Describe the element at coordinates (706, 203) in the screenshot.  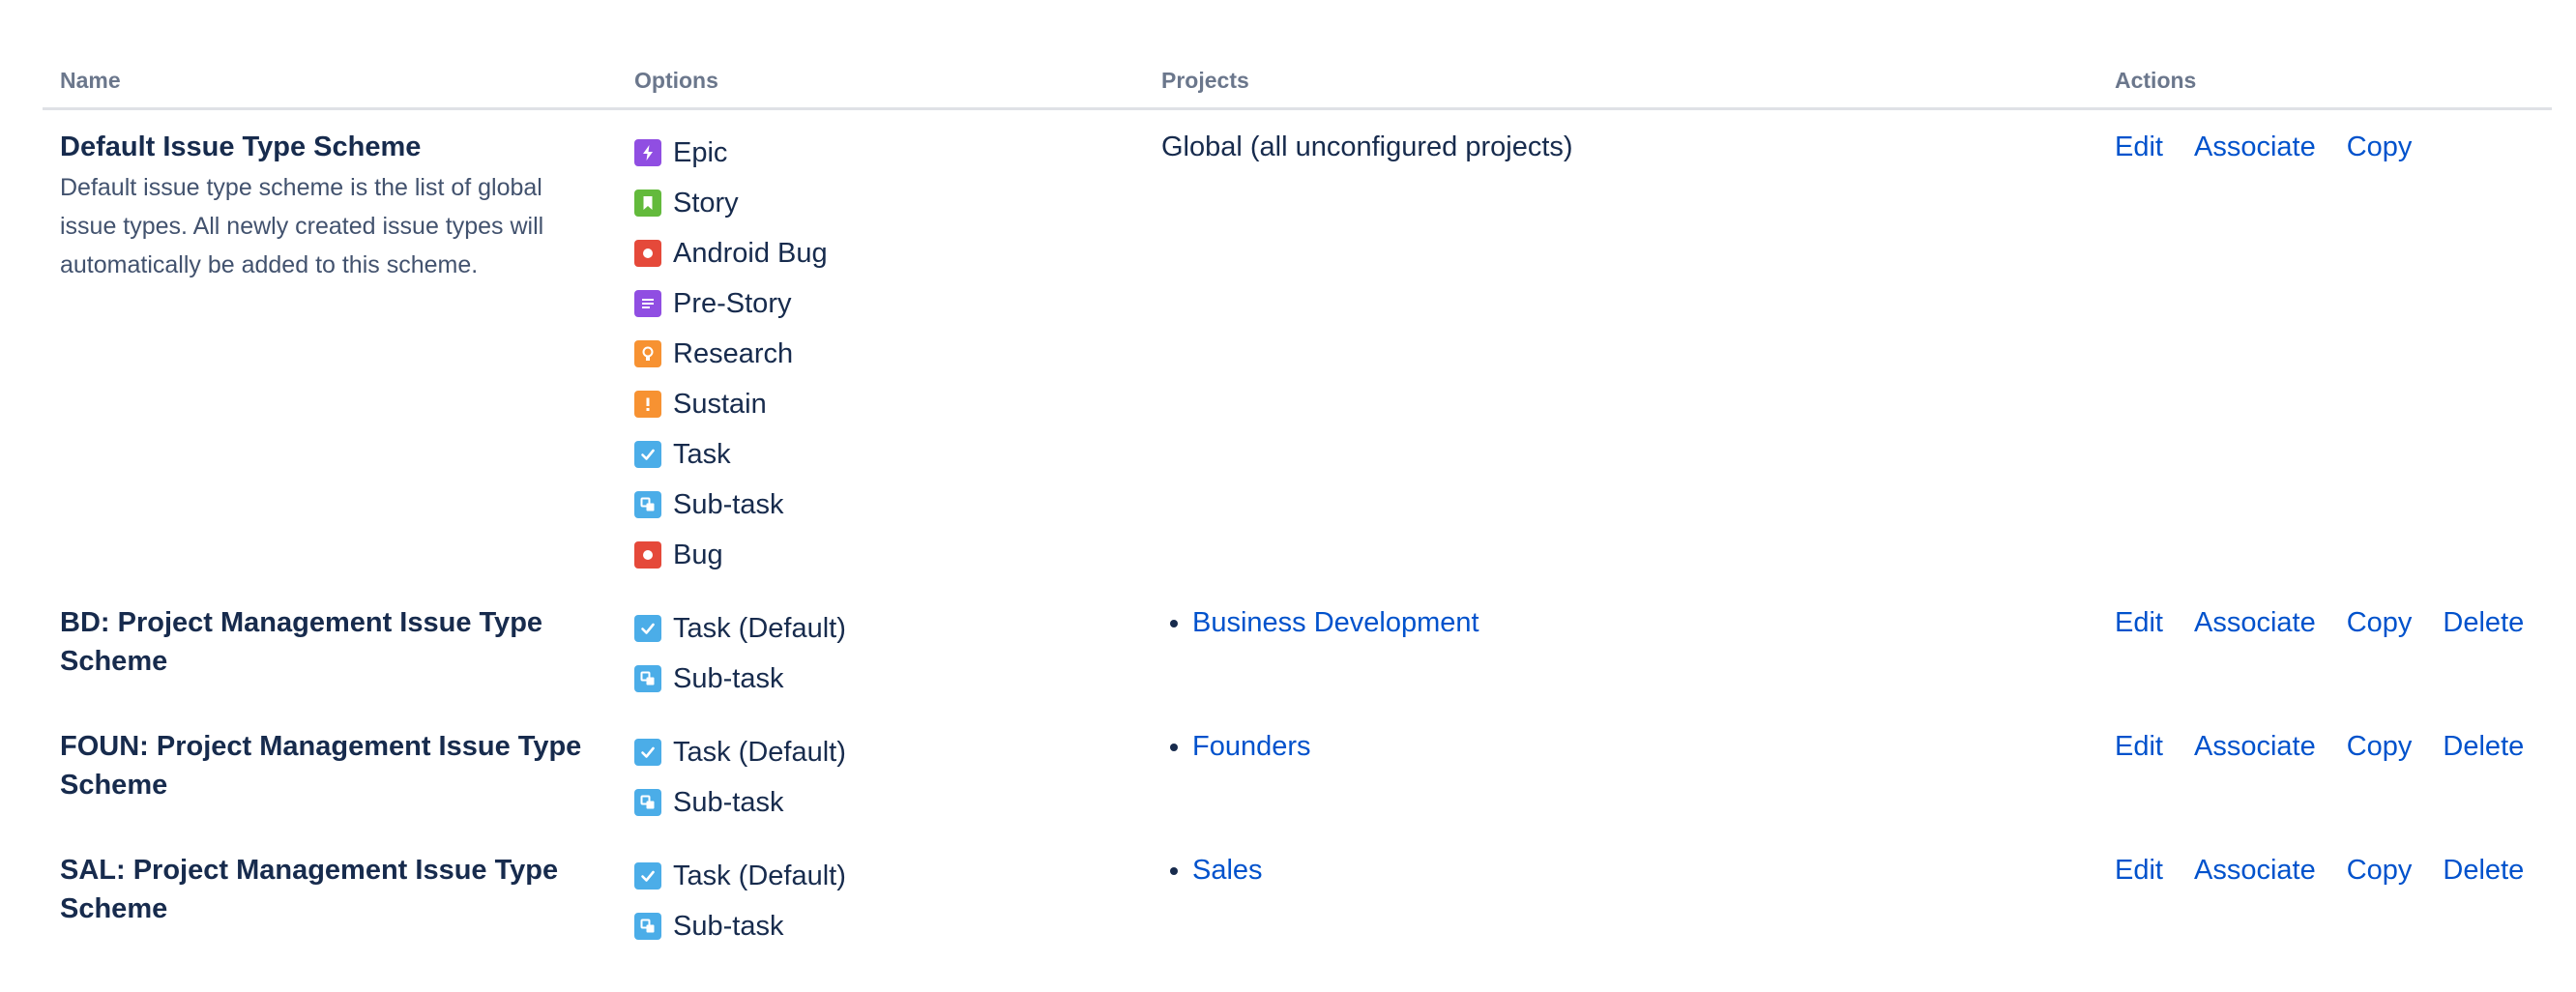
I see `issue-type-label: Story` at that location.